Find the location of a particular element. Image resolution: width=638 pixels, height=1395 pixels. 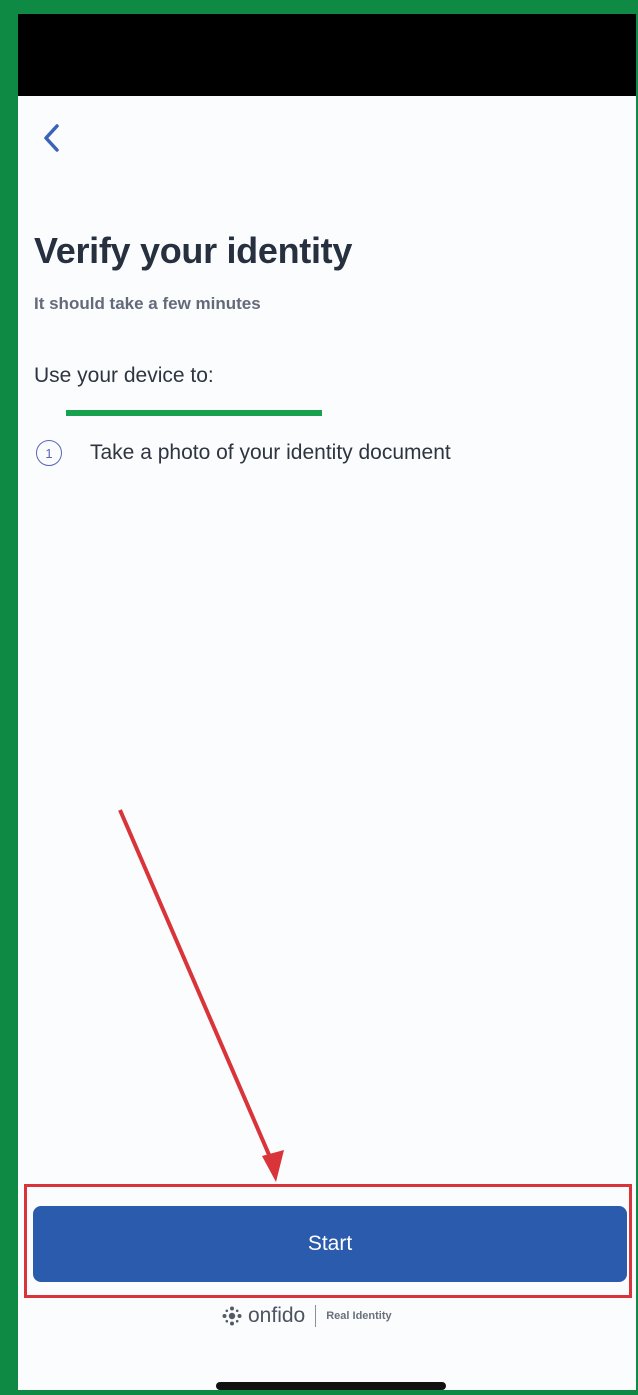

brand-name: onfido is located at coordinates (277, 1315).